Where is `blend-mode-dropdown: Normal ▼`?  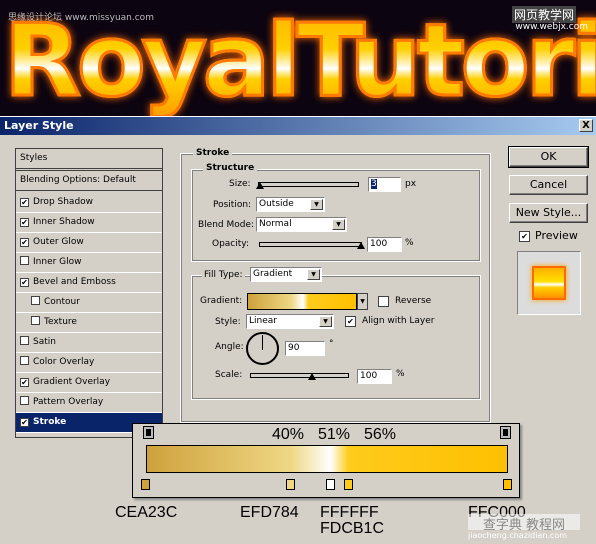 blend-mode-dropdown: Normal ▼ is located at coordinates (301, 224).